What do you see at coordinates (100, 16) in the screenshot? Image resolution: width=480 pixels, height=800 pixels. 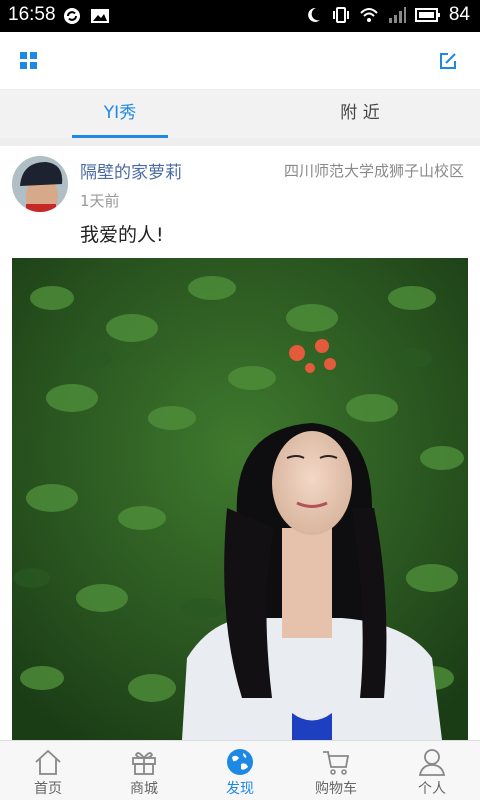 I see `image-icon` at bounding box center [100, 16].